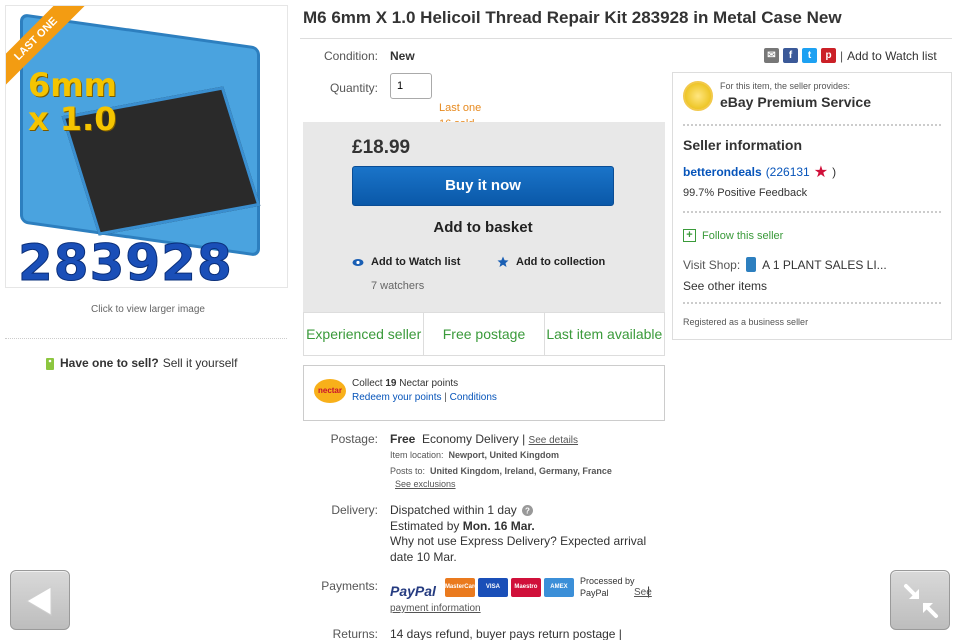 Image resolution: width=960 pixels, height=640 pixels. Describe the element at coordinates (607, 587) in the screenshot. I see `processed-by-paypal: Processed by PayPal` at that location.